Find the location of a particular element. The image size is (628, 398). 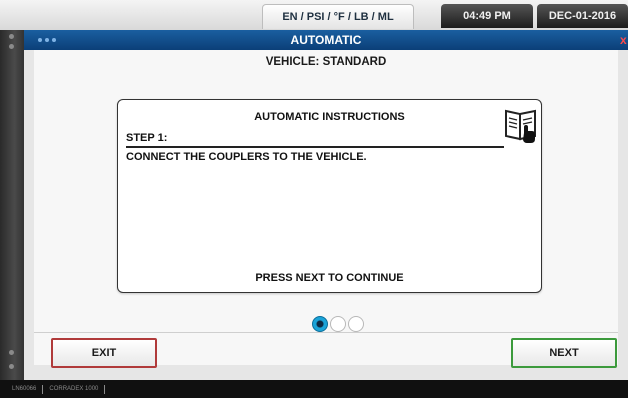

bottom-status-item: CORRADEX 1000 is located at coordinates (74, 389).